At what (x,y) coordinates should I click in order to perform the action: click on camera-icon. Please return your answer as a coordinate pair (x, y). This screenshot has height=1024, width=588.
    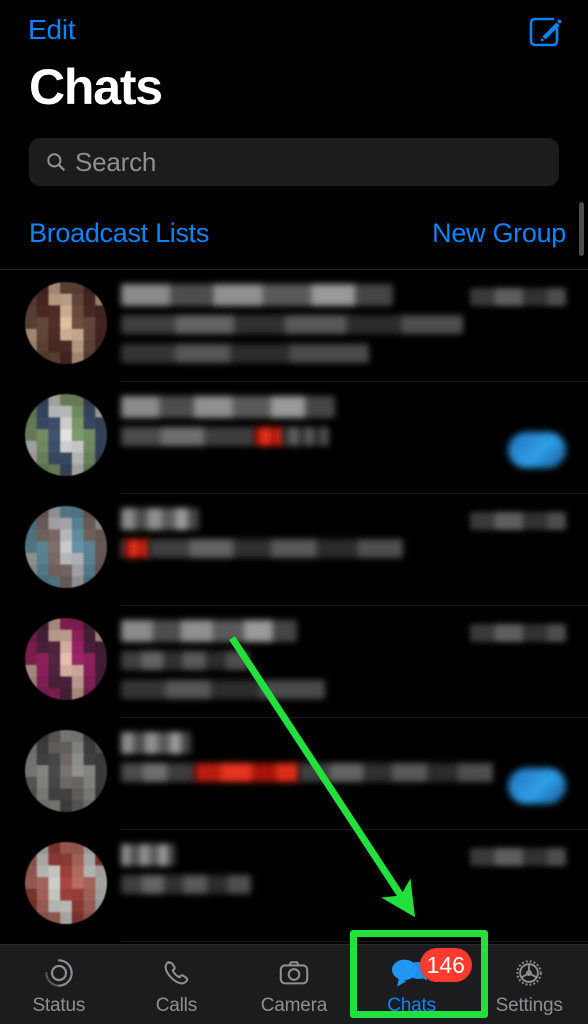
    Looking at the image, I should click on (294, 973).